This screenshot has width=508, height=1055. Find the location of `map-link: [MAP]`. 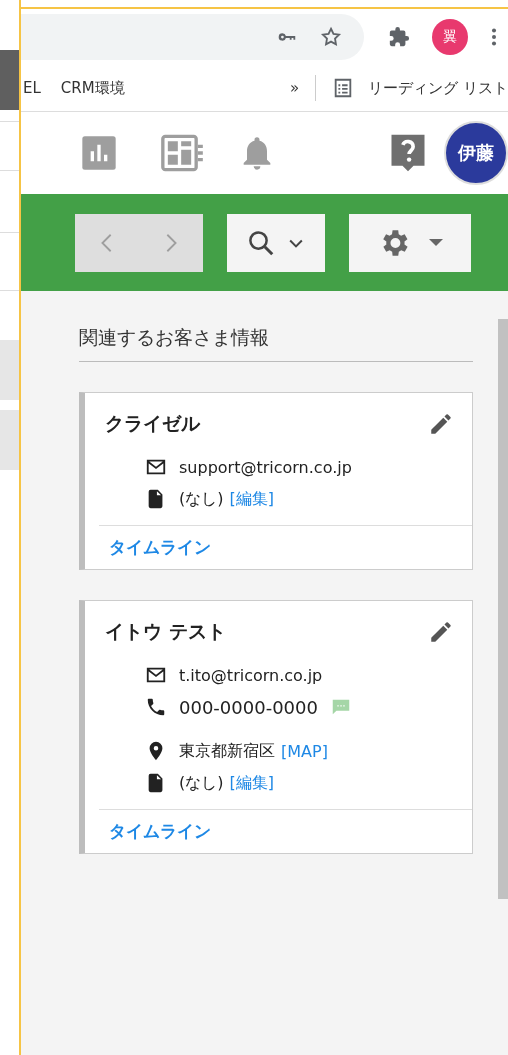

map-link: [MAP] is located at coordinates (304, 751).